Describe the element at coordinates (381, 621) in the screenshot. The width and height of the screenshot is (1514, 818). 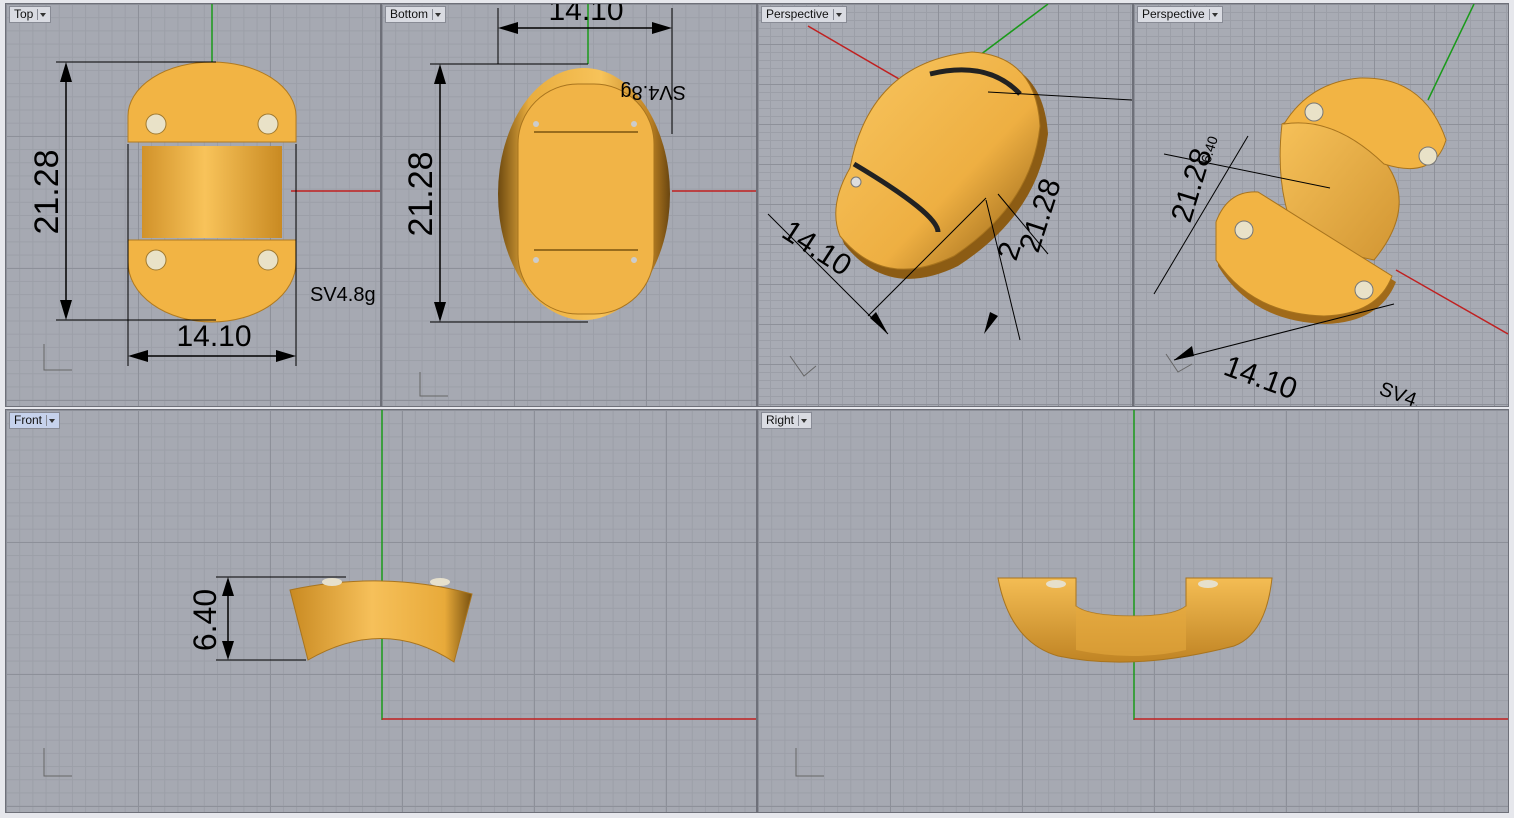
I see `front-ring-profile` at that location.